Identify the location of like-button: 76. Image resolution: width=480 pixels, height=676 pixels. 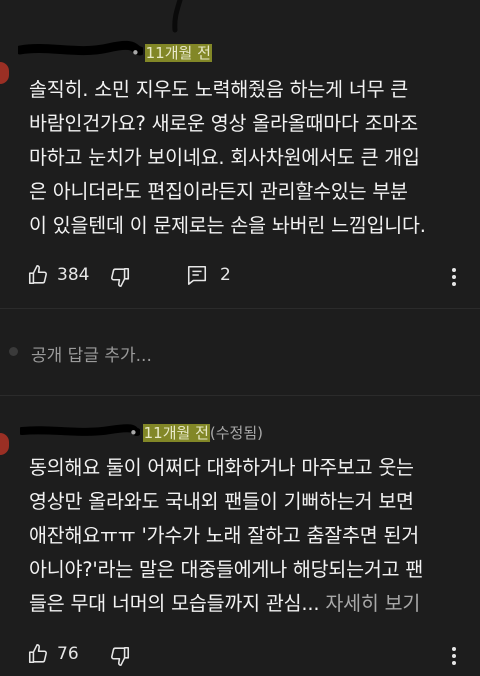
(53, 654).